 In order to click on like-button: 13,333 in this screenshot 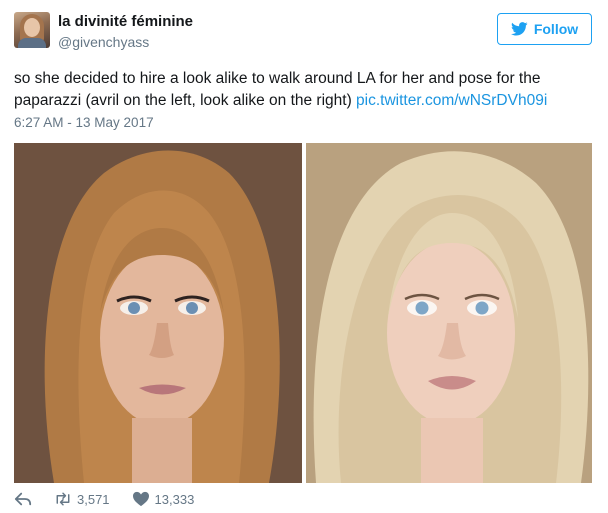, I will do `click(163, 499)`.